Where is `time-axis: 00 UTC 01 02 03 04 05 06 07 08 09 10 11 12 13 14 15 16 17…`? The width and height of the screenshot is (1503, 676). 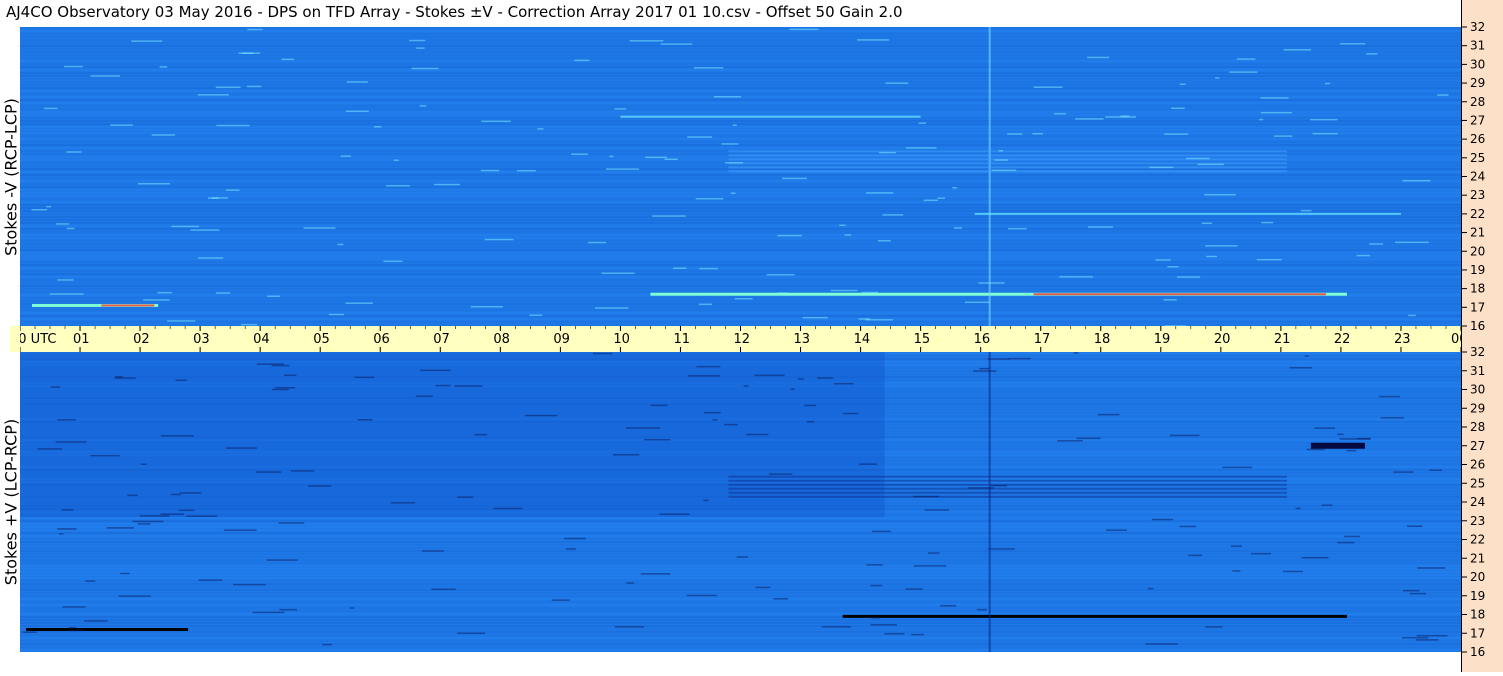
time-axis: 00 UTC 01 02 03 04 05 06 07 08 09 10 11 12 13 14 15 16 17… is located at coordinates (740, 339).